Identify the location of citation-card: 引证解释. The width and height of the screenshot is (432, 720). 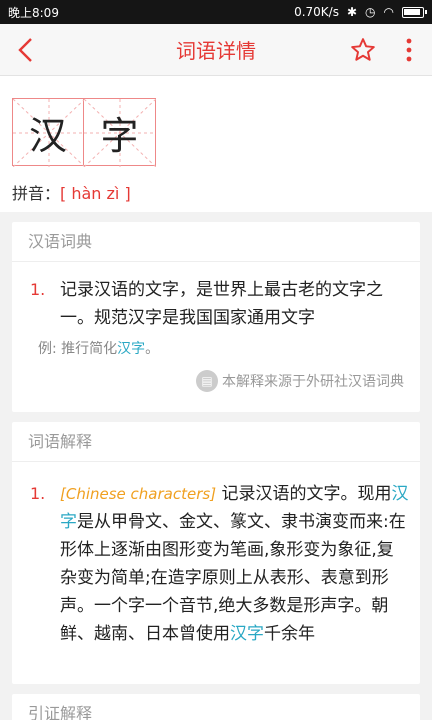
(216, 707).